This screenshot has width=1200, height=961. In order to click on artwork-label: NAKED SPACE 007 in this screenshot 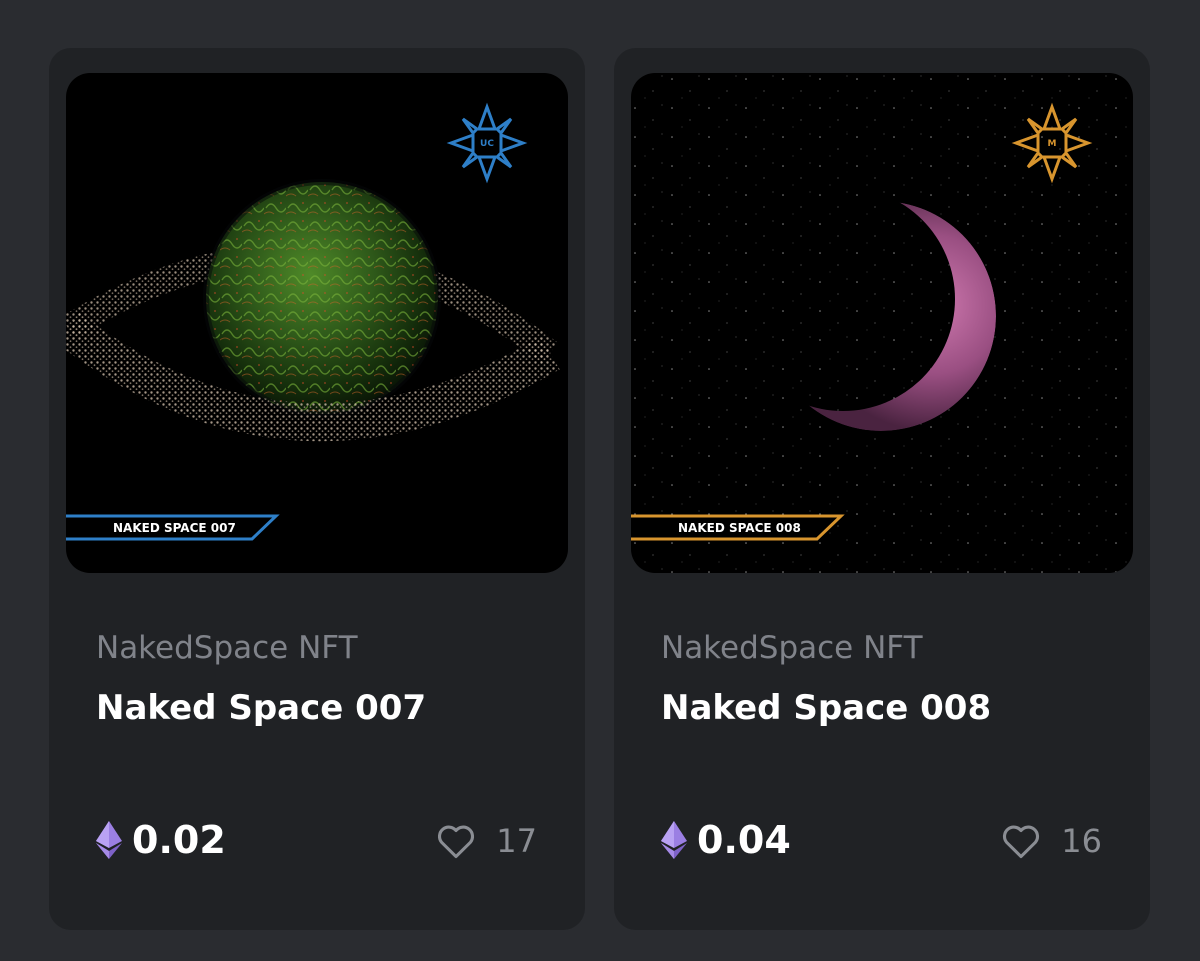, I will do `click(174, 528)`.